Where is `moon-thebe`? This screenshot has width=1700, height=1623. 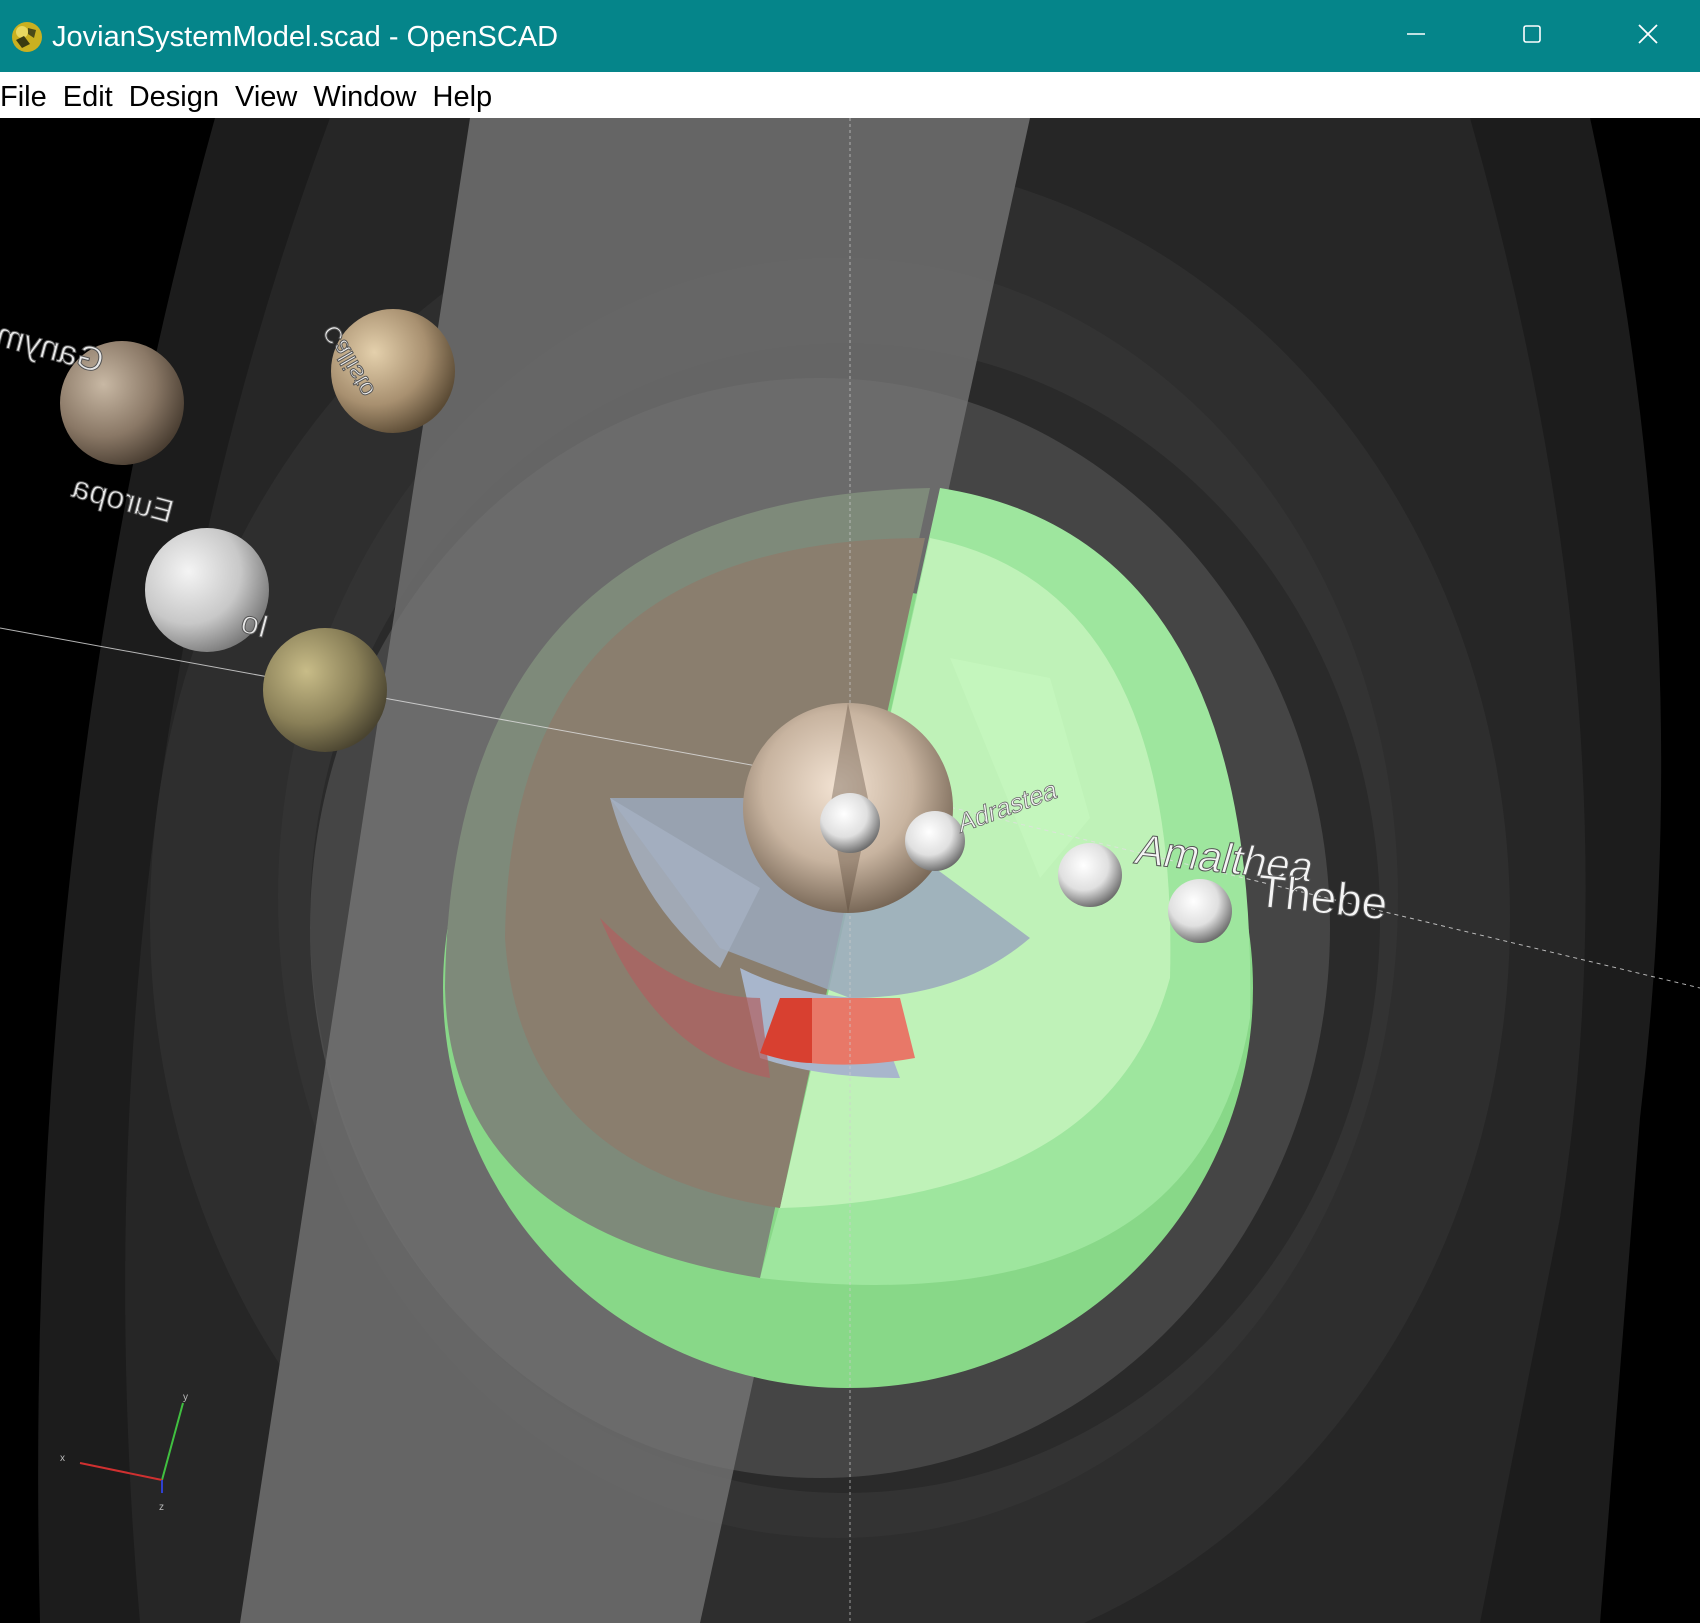
moon-thebe is located at coordinates (1200, 911).